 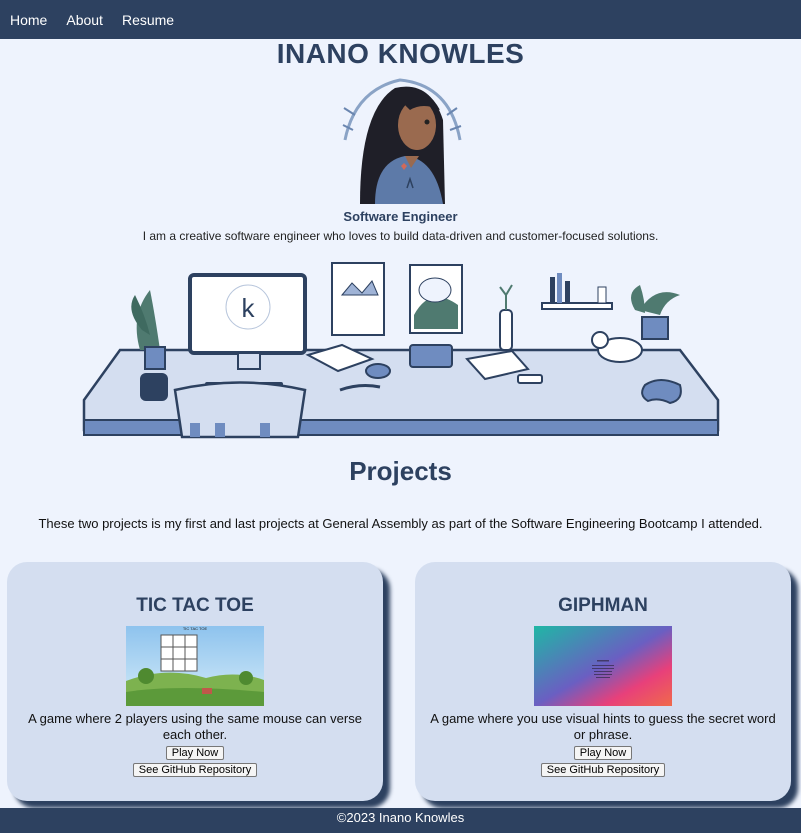 I want to click on nav-link-about: About, so click(x=84, y=20).